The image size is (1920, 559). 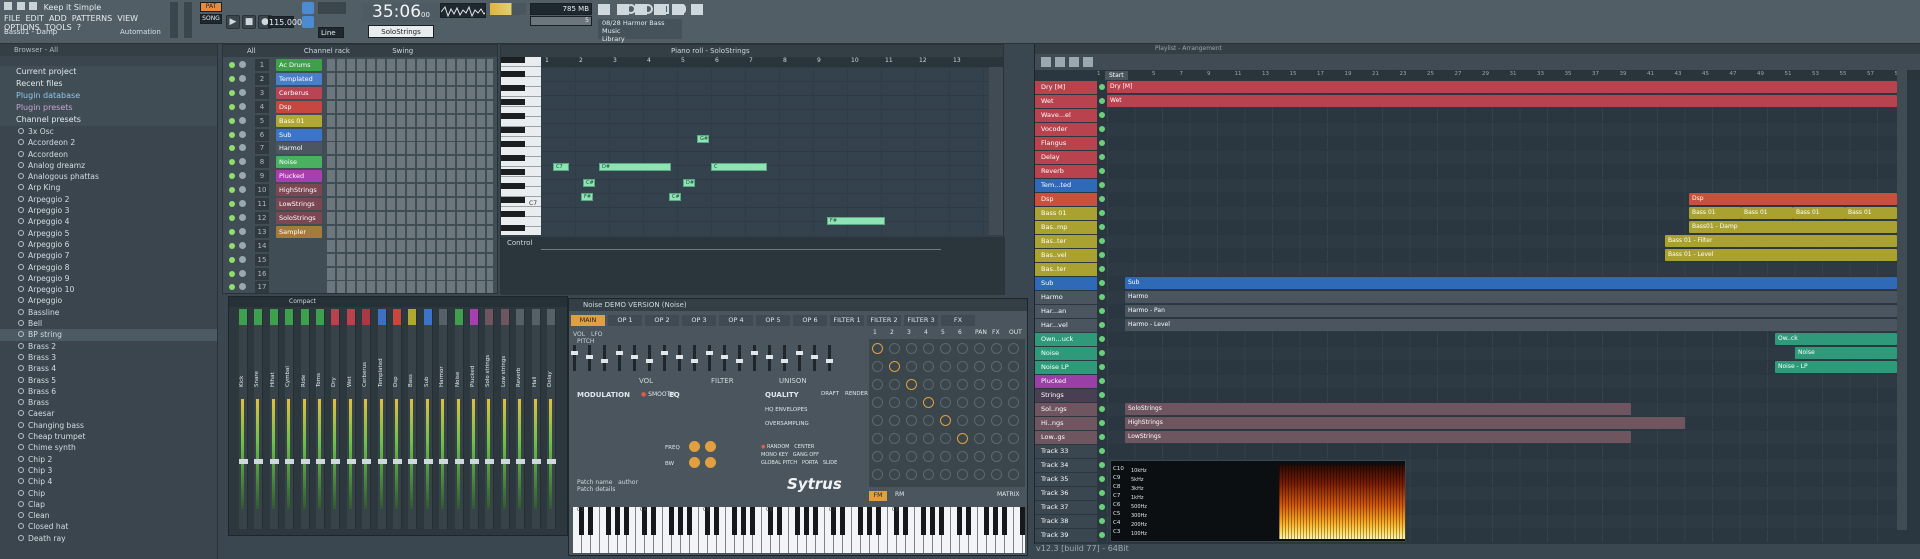 What do you see at coordinates (765, 151) in the screenshot?
I see `piano-roll-grid: C7 C# D# F# C# D# G# C F#` at bounding box center [765, 151].